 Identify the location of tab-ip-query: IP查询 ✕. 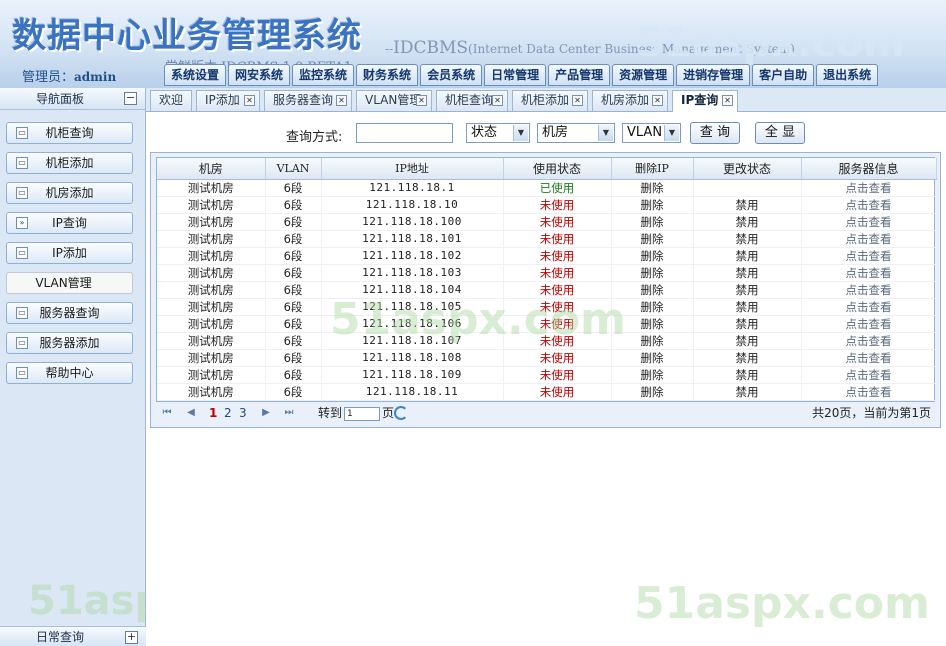
(705, 101).